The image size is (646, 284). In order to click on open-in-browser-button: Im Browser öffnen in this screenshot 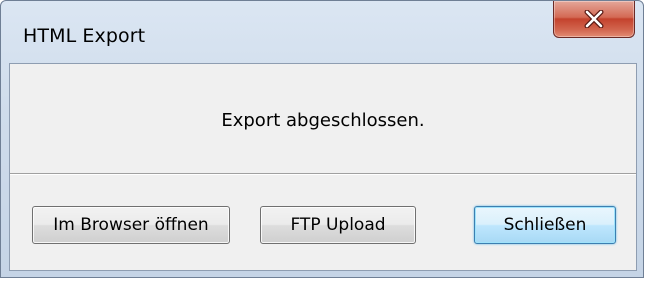, I will do `click(131, 225)`.